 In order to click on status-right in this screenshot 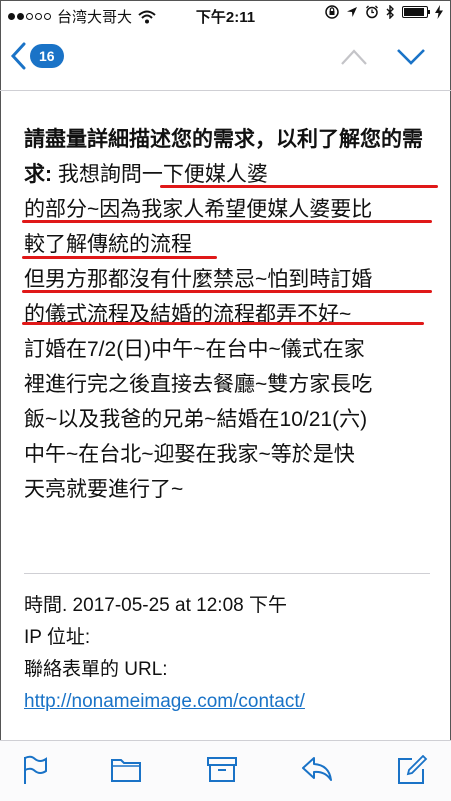, I will do `click(384, 12)`.